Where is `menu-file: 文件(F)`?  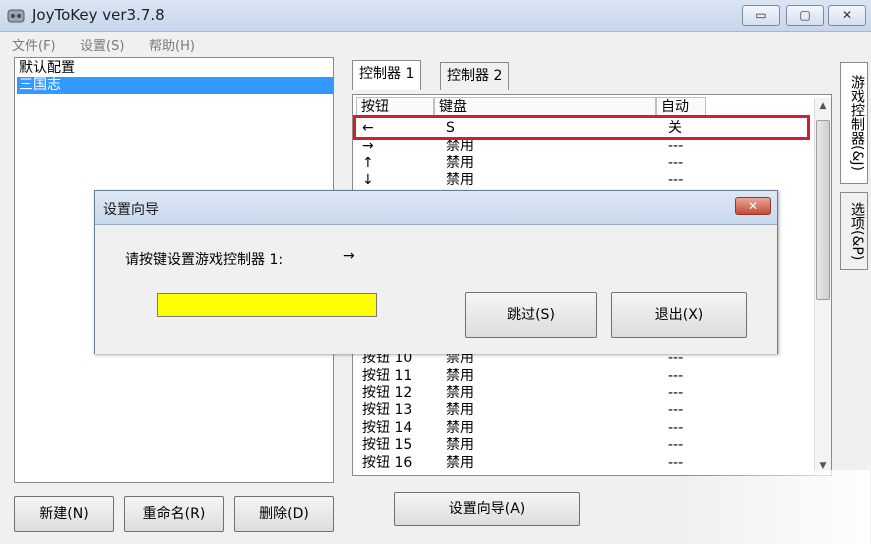 menu-file: 文件(F) is located at coordinates (34, 44).